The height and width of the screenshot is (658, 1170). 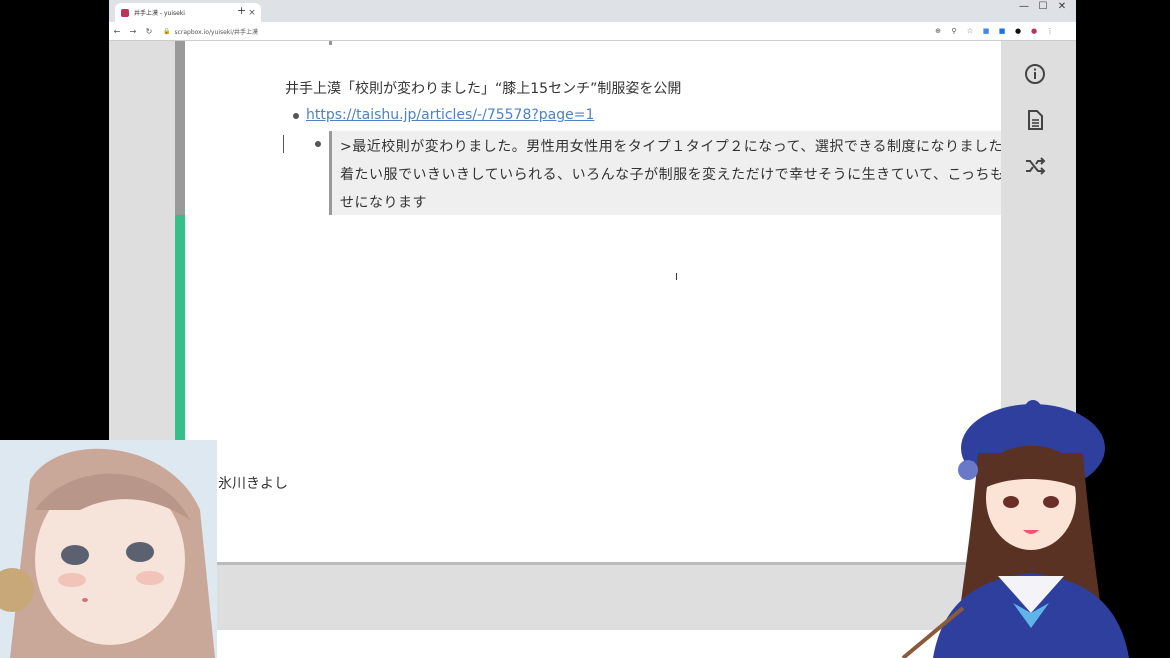 I want to click on reload-icon: ↻, so click(x=149, y=31).